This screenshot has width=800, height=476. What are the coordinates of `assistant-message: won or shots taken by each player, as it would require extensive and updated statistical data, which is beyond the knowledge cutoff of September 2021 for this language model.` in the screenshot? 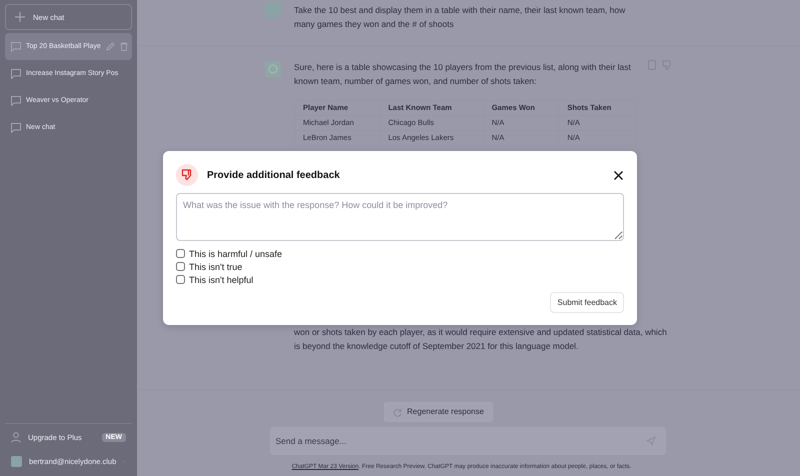 It's located at (481, 339).